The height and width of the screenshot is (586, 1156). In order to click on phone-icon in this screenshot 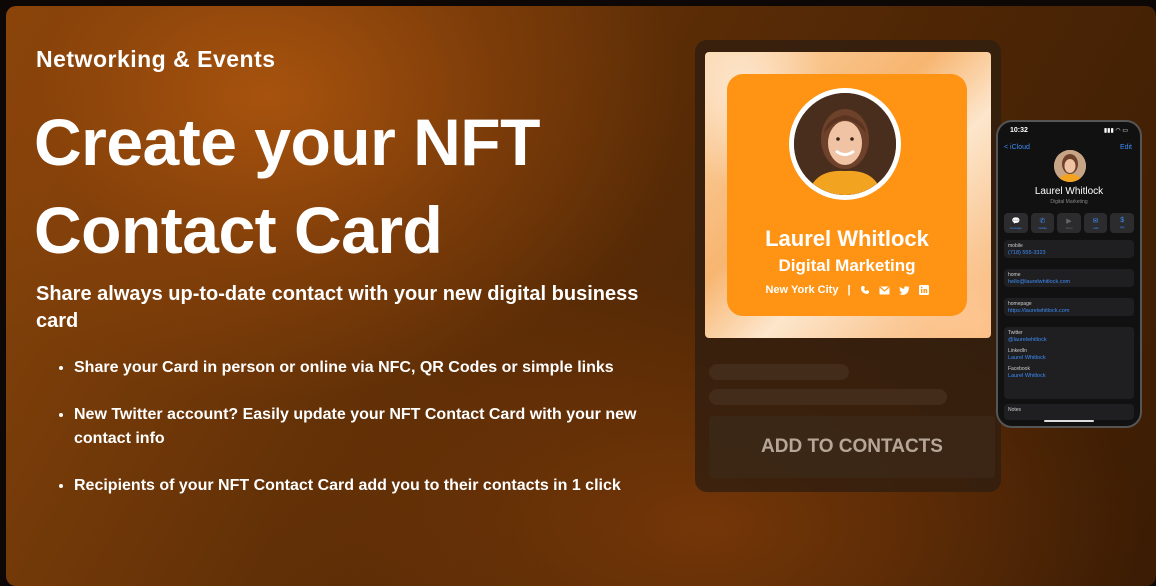, I will do `click(865, 290)`.